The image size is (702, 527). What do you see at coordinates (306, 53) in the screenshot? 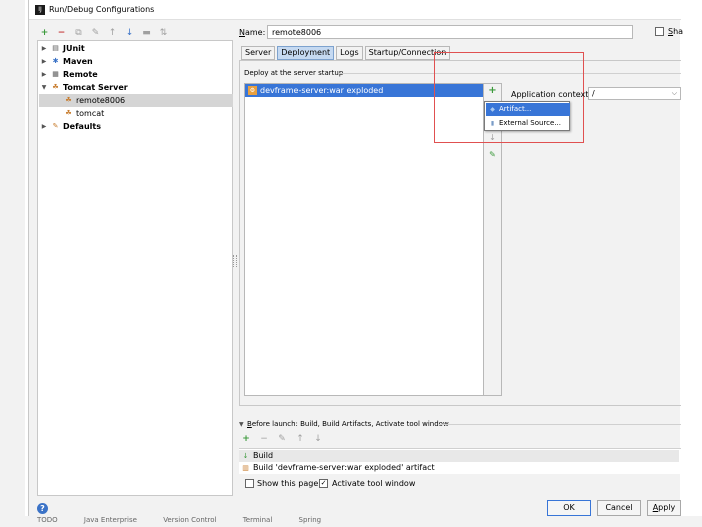
I see `tab-deployment: Deployment` at bounding box center [306, 53].